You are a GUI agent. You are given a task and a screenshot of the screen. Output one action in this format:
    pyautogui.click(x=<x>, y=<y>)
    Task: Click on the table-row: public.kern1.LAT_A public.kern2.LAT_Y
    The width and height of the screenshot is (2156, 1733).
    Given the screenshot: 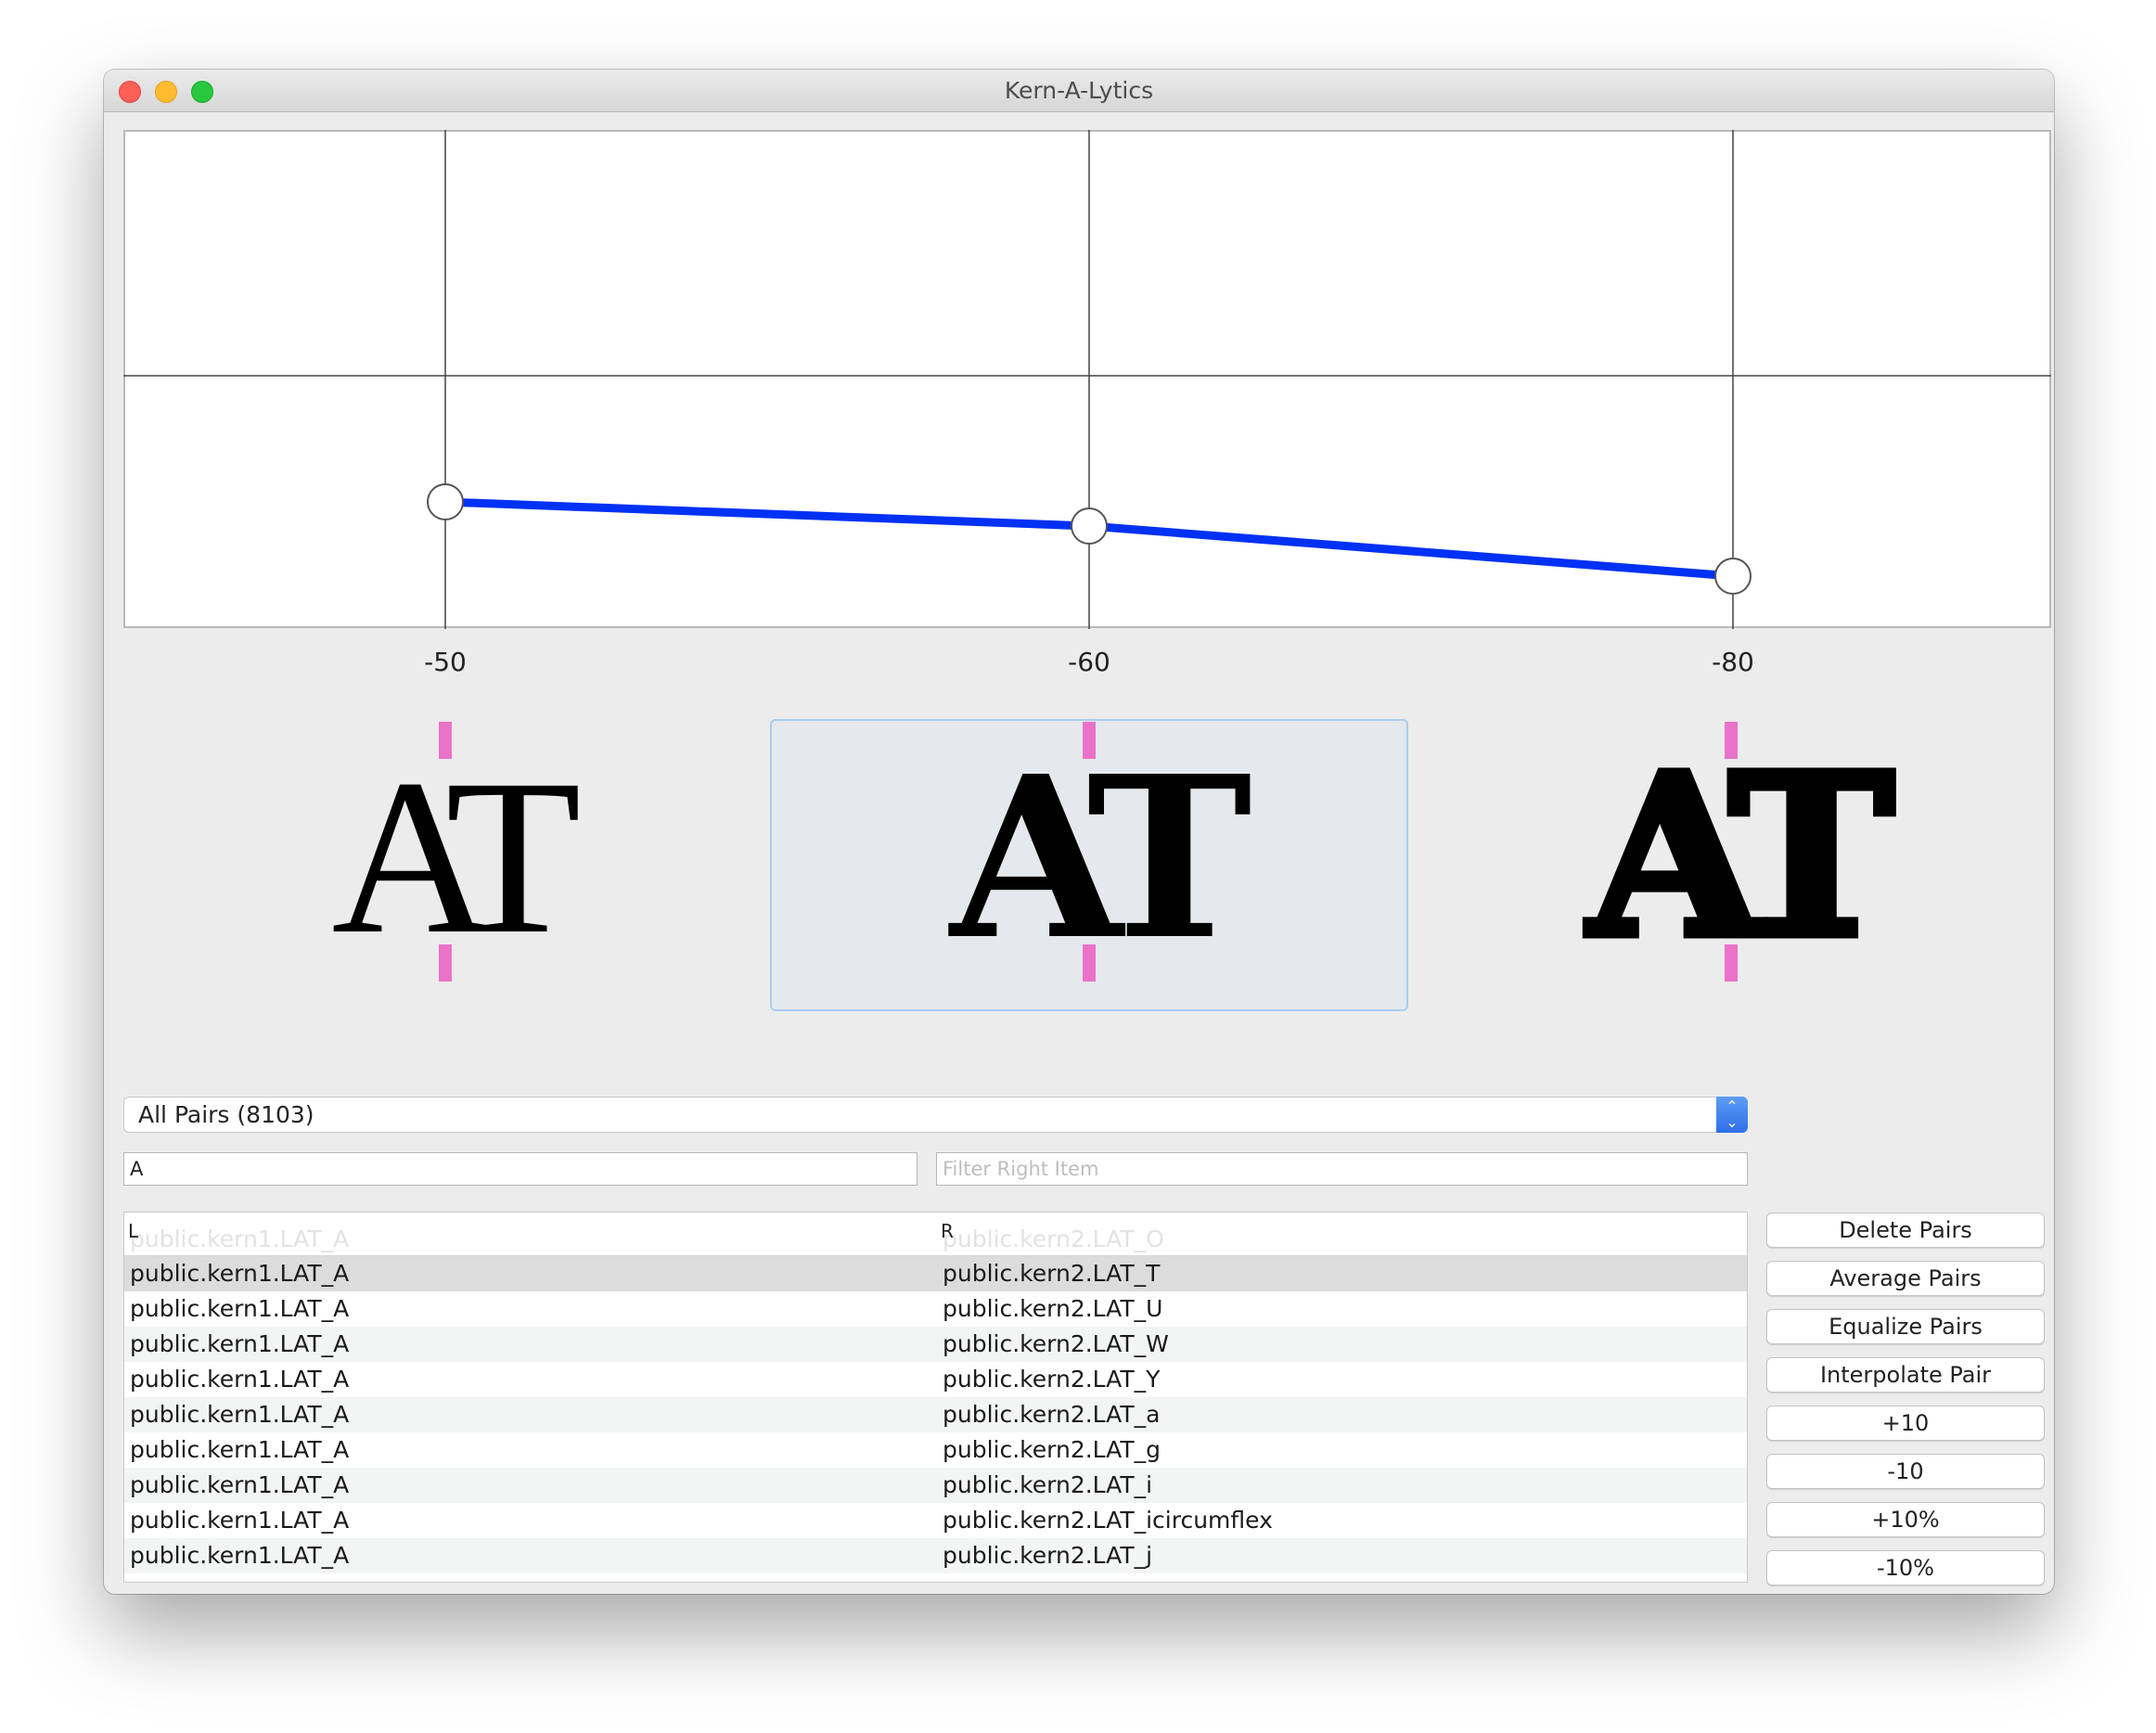 What is the action you would take?
    pyautogui.click(x=935, y=1380)
    